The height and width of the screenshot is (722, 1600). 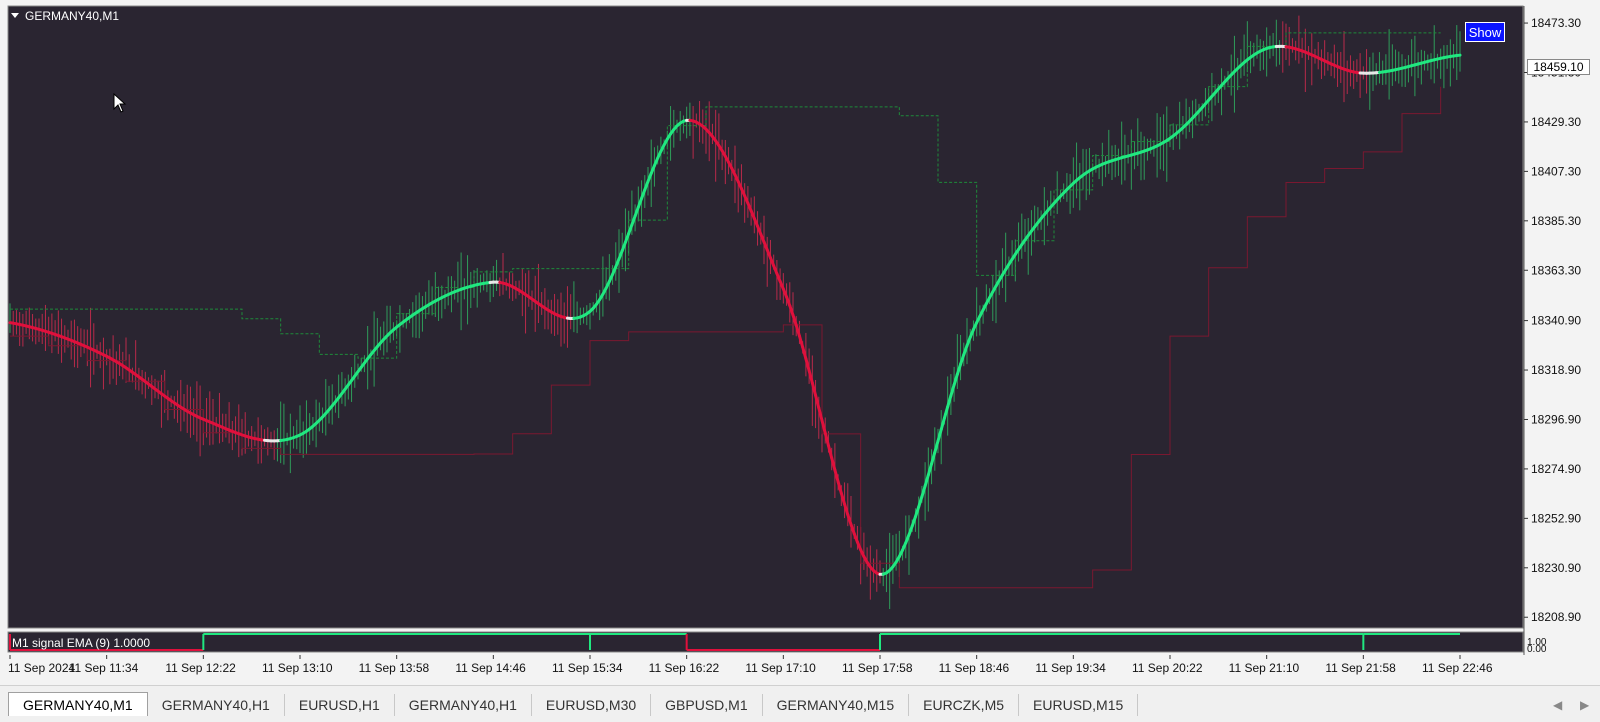 What do you see at coordinates (394, 668) in the screenshot?
I see `time-tick-label: 11 Sep 13:58` at bounding box center [394, 668].